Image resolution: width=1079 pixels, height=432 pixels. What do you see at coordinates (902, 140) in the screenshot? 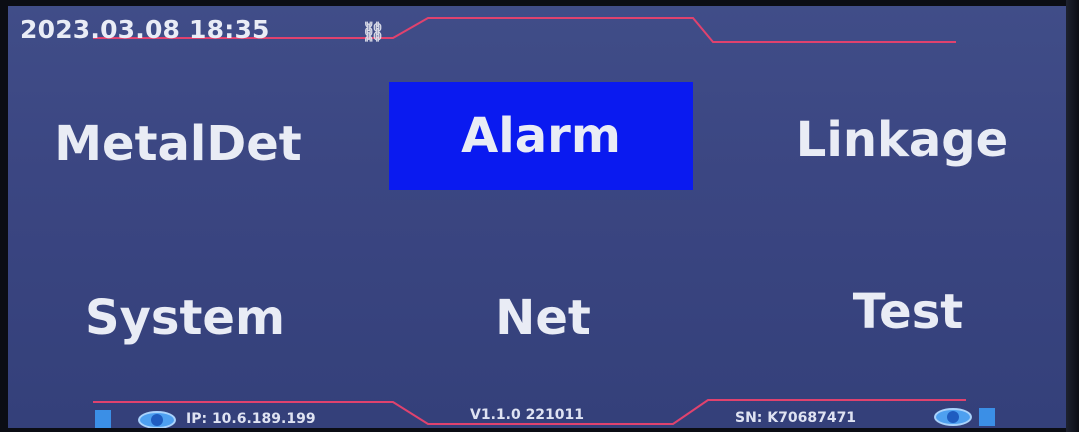
I see `menu-item-linkage: Linkage` at bounding box center [902, 140].